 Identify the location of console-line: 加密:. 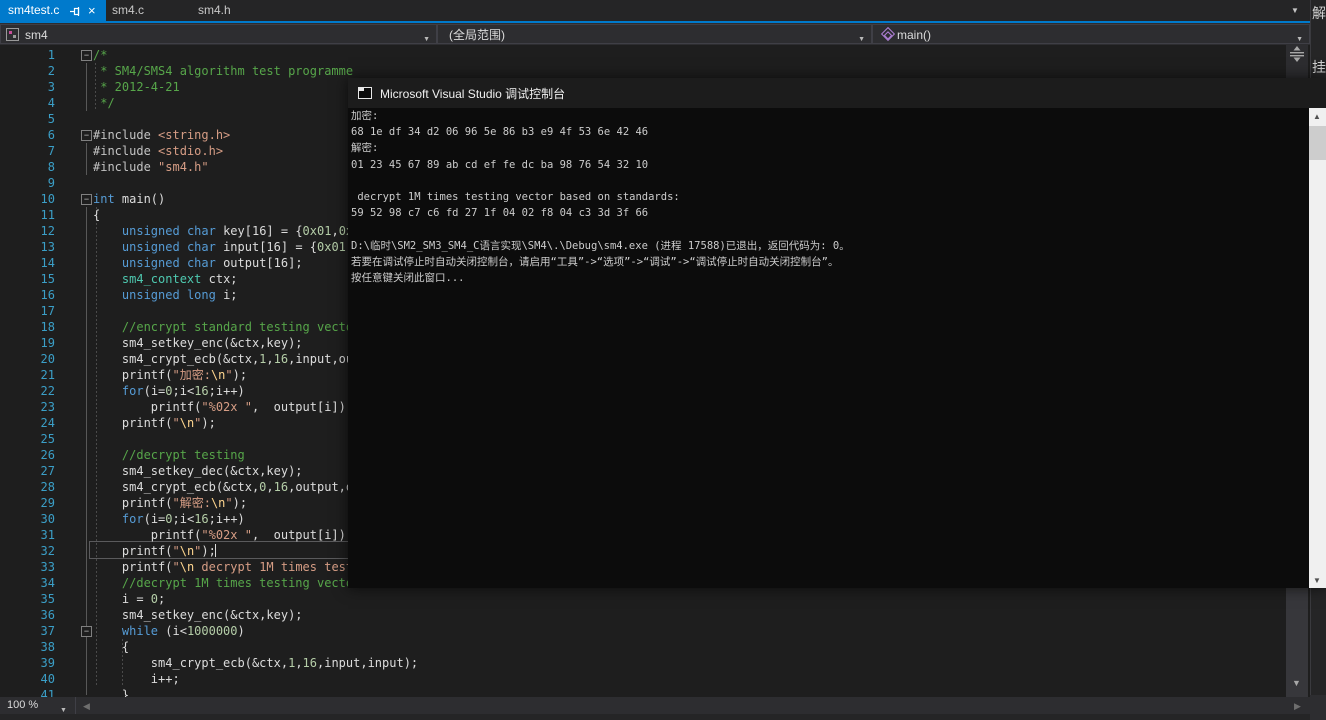
(365, 116).